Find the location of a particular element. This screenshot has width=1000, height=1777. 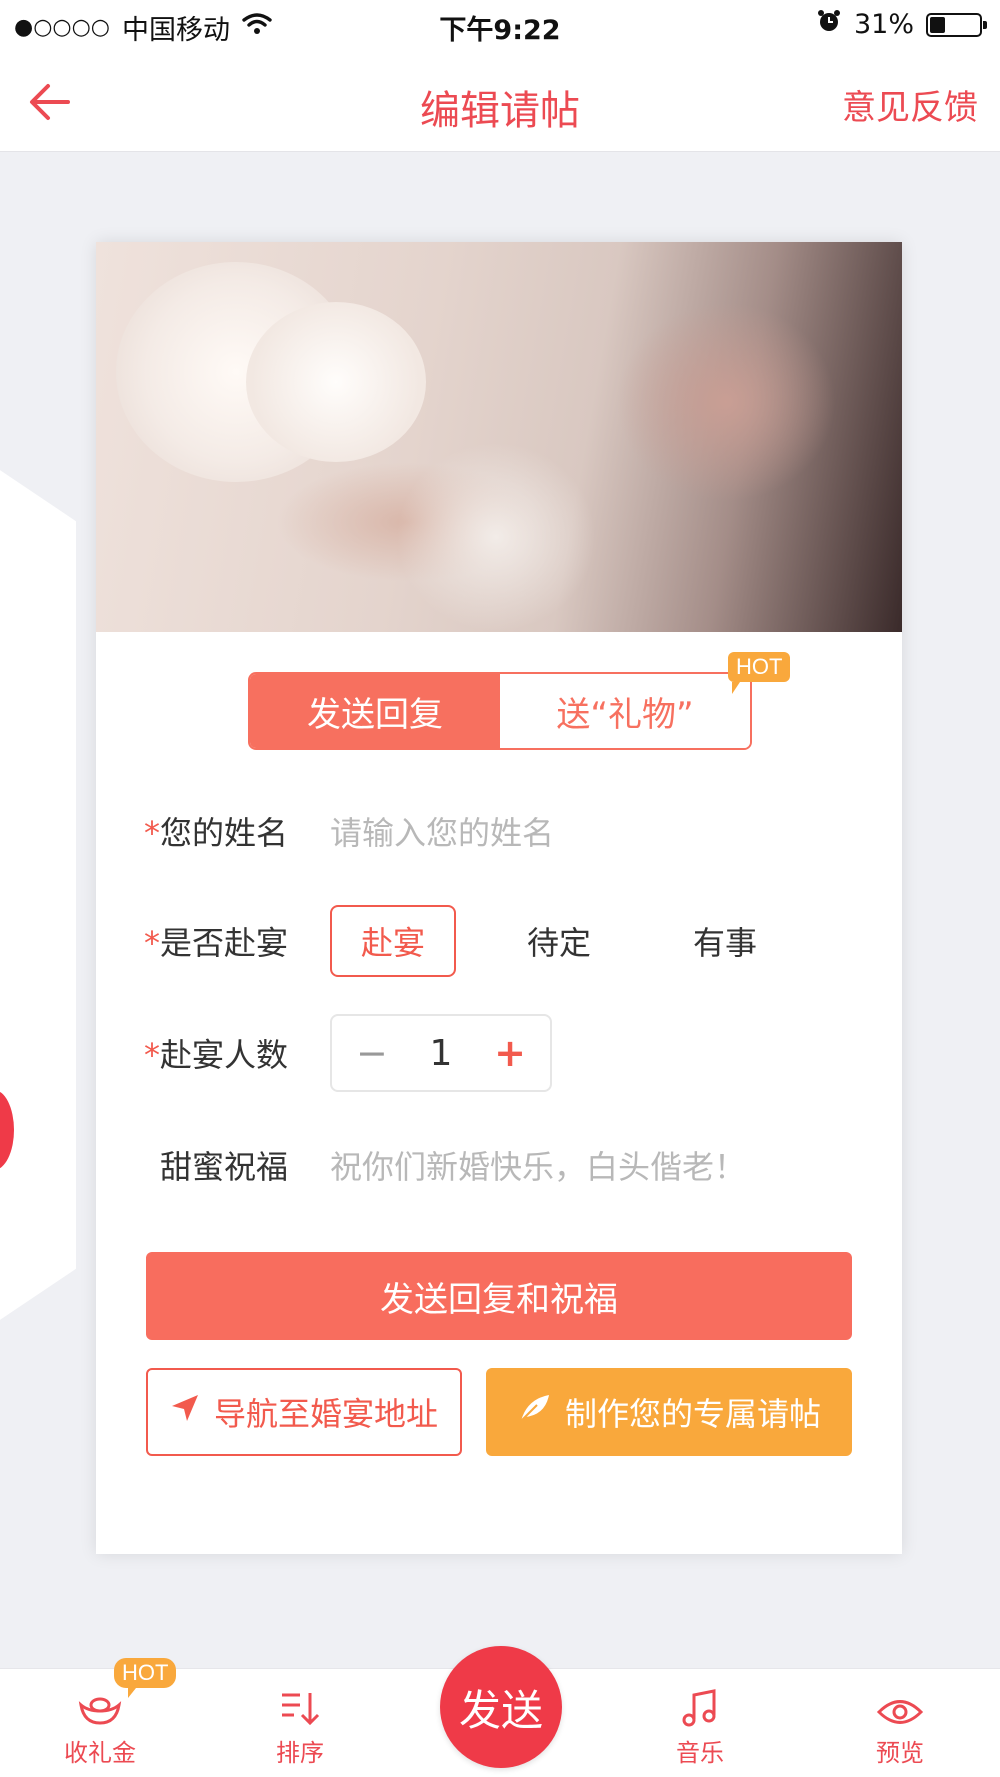

background-panel is located at coordinates (38, 895).